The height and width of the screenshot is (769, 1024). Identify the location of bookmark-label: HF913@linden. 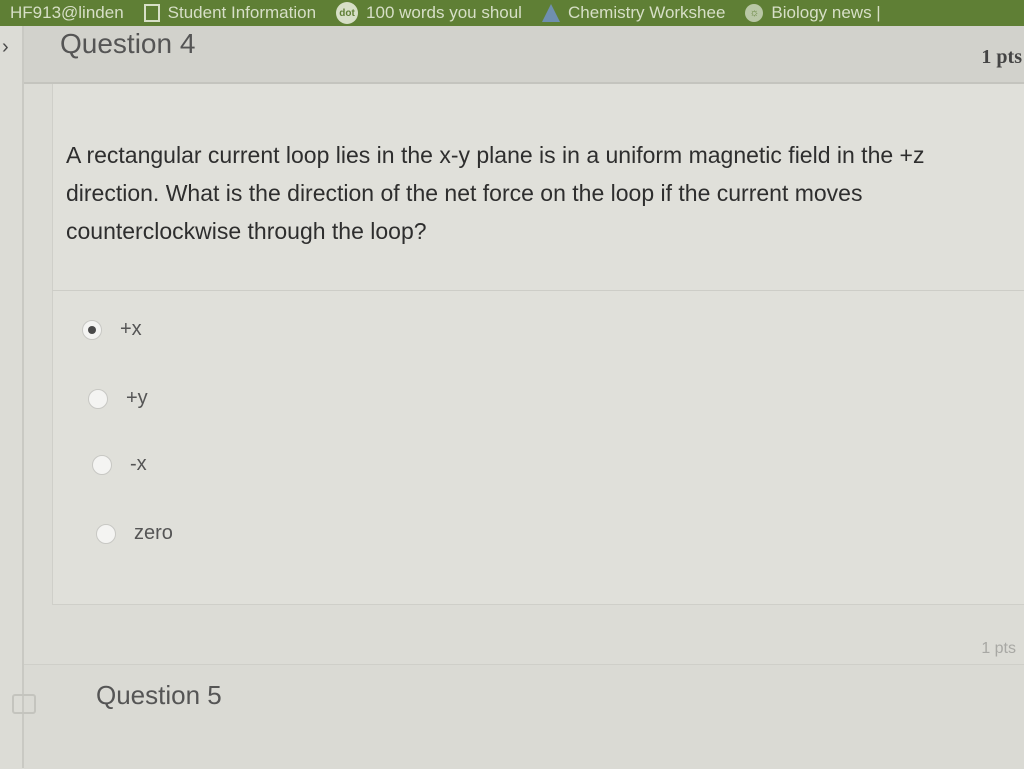
(67, 12).